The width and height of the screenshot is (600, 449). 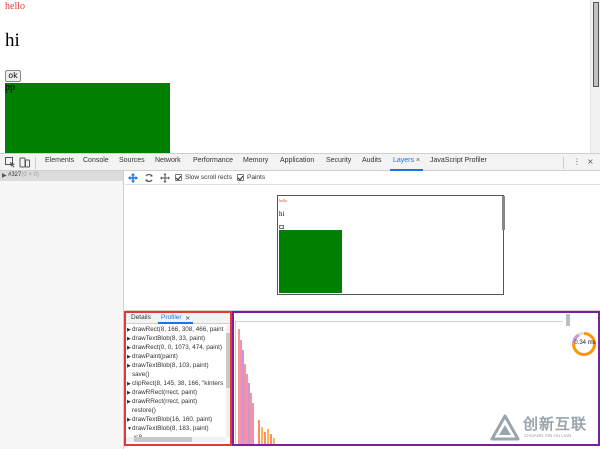 I want to click on paint-command-text: drawRect(0, 0, 1073, 474, paint), so click(x=177, y=347).